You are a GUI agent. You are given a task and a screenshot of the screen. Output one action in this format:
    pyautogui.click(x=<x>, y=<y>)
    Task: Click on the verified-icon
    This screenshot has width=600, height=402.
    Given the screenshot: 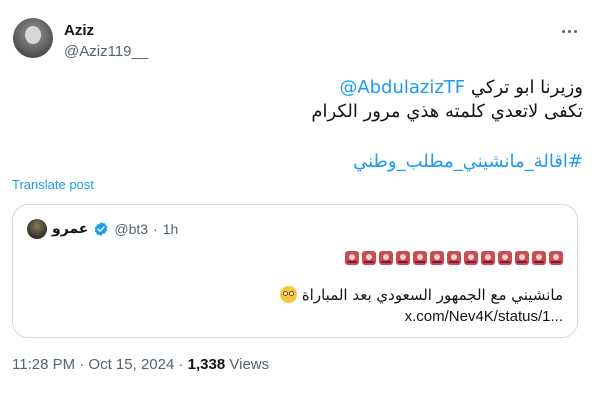 What is the action you would take?
    pyautogui.click(x=101, y=229)
    